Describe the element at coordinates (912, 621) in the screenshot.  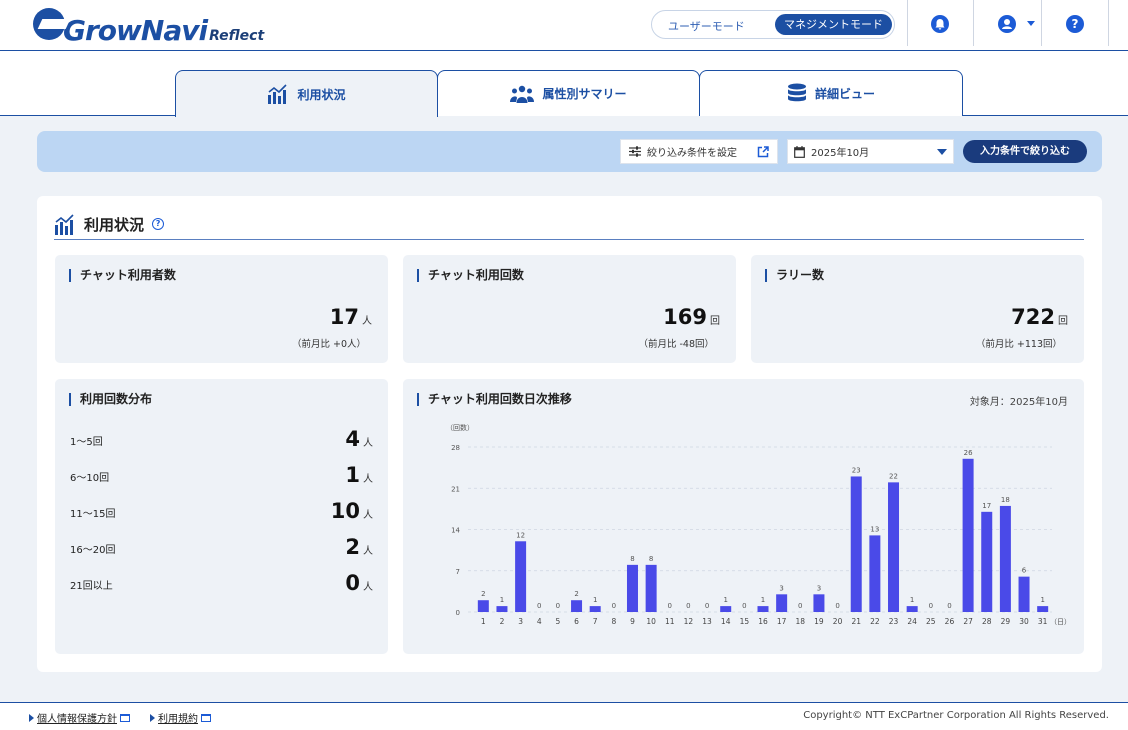
I see `x-tick-label: 24` at that location.